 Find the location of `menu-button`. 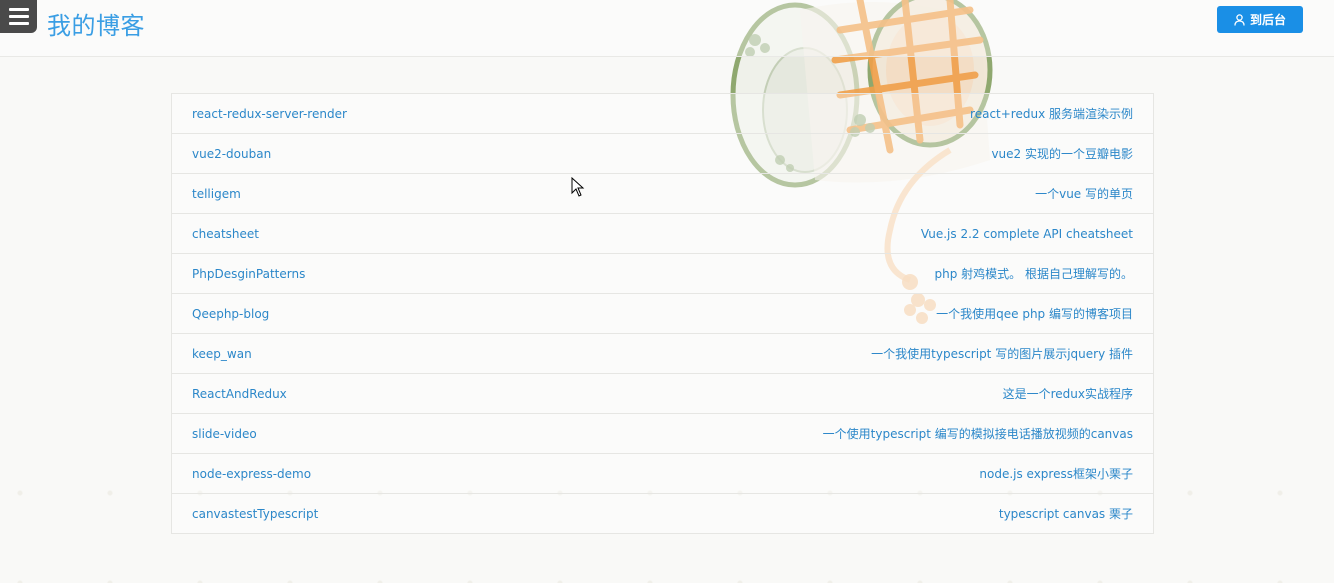

menu-button is located at coordinates (18, 16).